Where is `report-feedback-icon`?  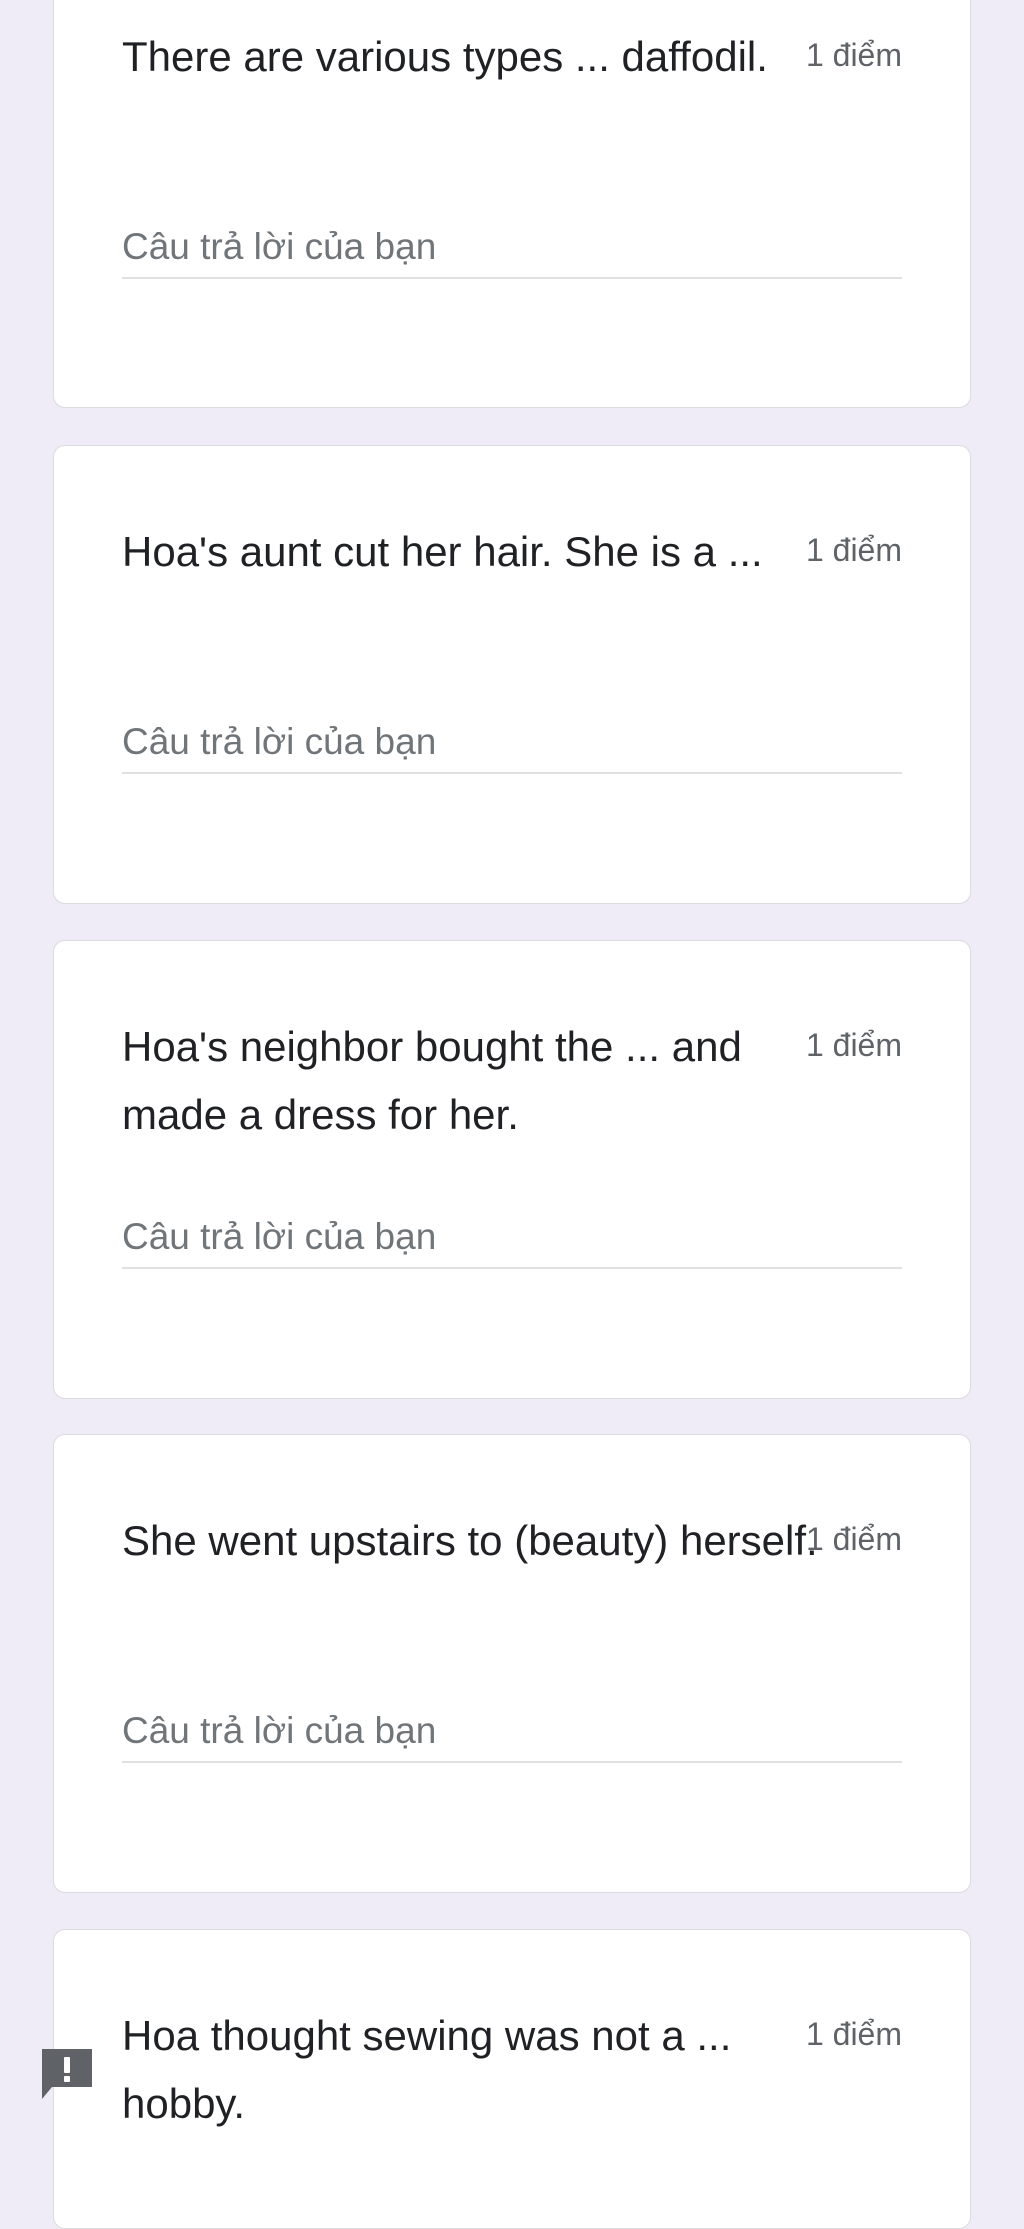 report-feedback-icon is located at coordinates (67, 2074).